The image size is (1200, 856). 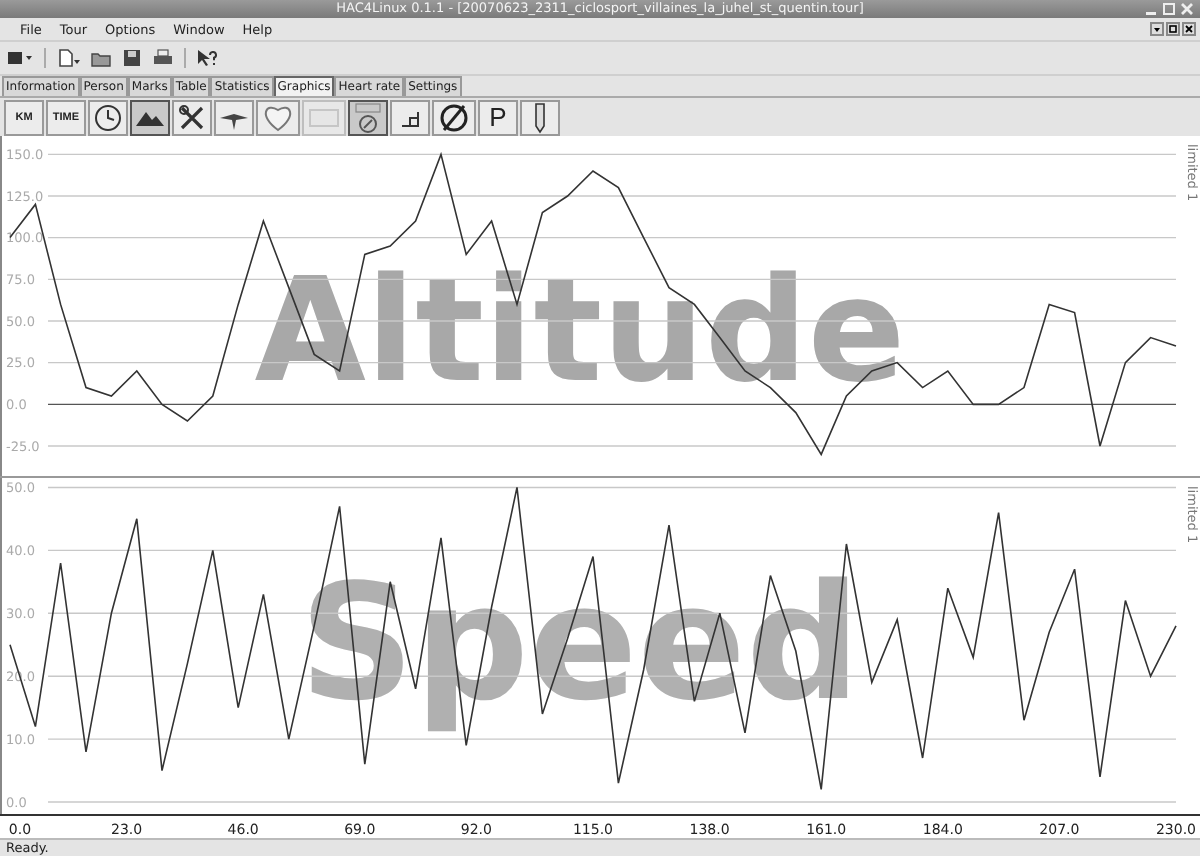 I want to click on window-list-icon, so click(x=20, y=58).